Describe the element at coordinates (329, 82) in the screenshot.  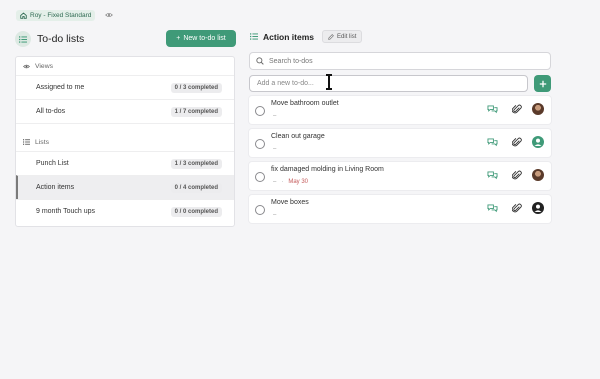
I see `text-cursor-icon` at that location.